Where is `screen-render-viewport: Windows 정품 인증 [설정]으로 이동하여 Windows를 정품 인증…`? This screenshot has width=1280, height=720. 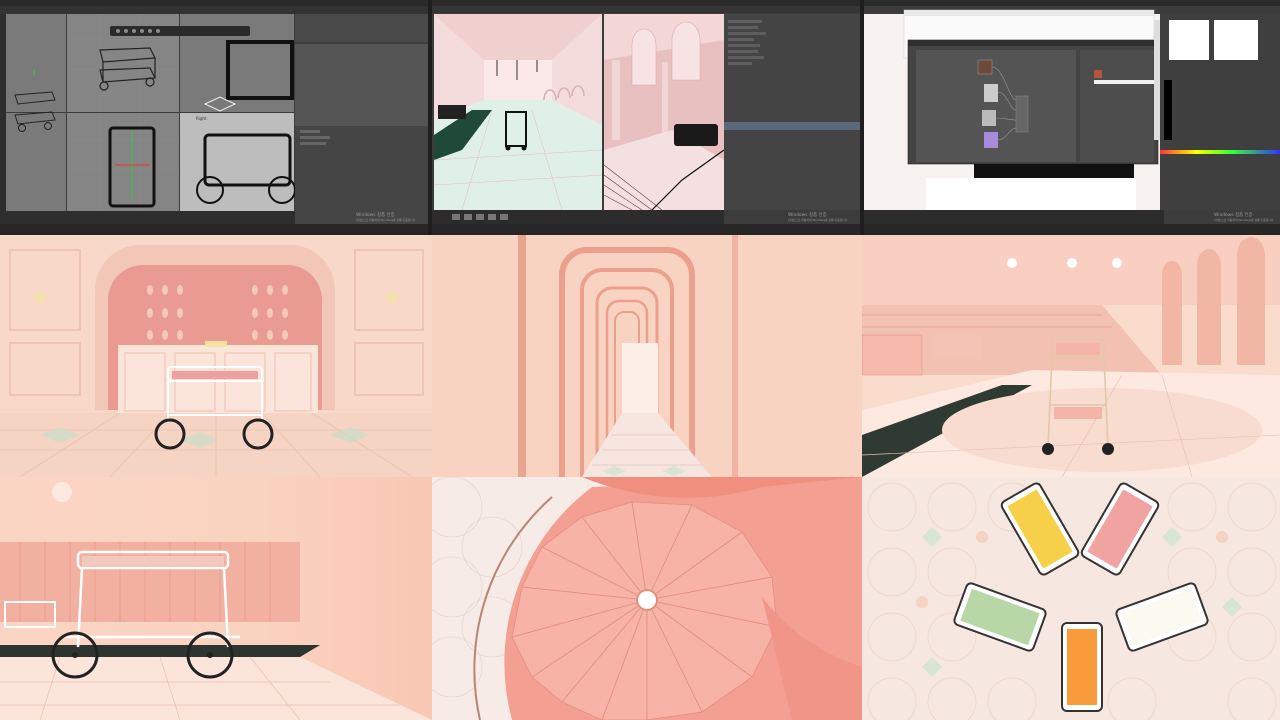
screen-render-viewport: Windows 정품 인증 [설정]으로 이동하여 Windows를 정품 인증… is located at coordinates (646, 117).